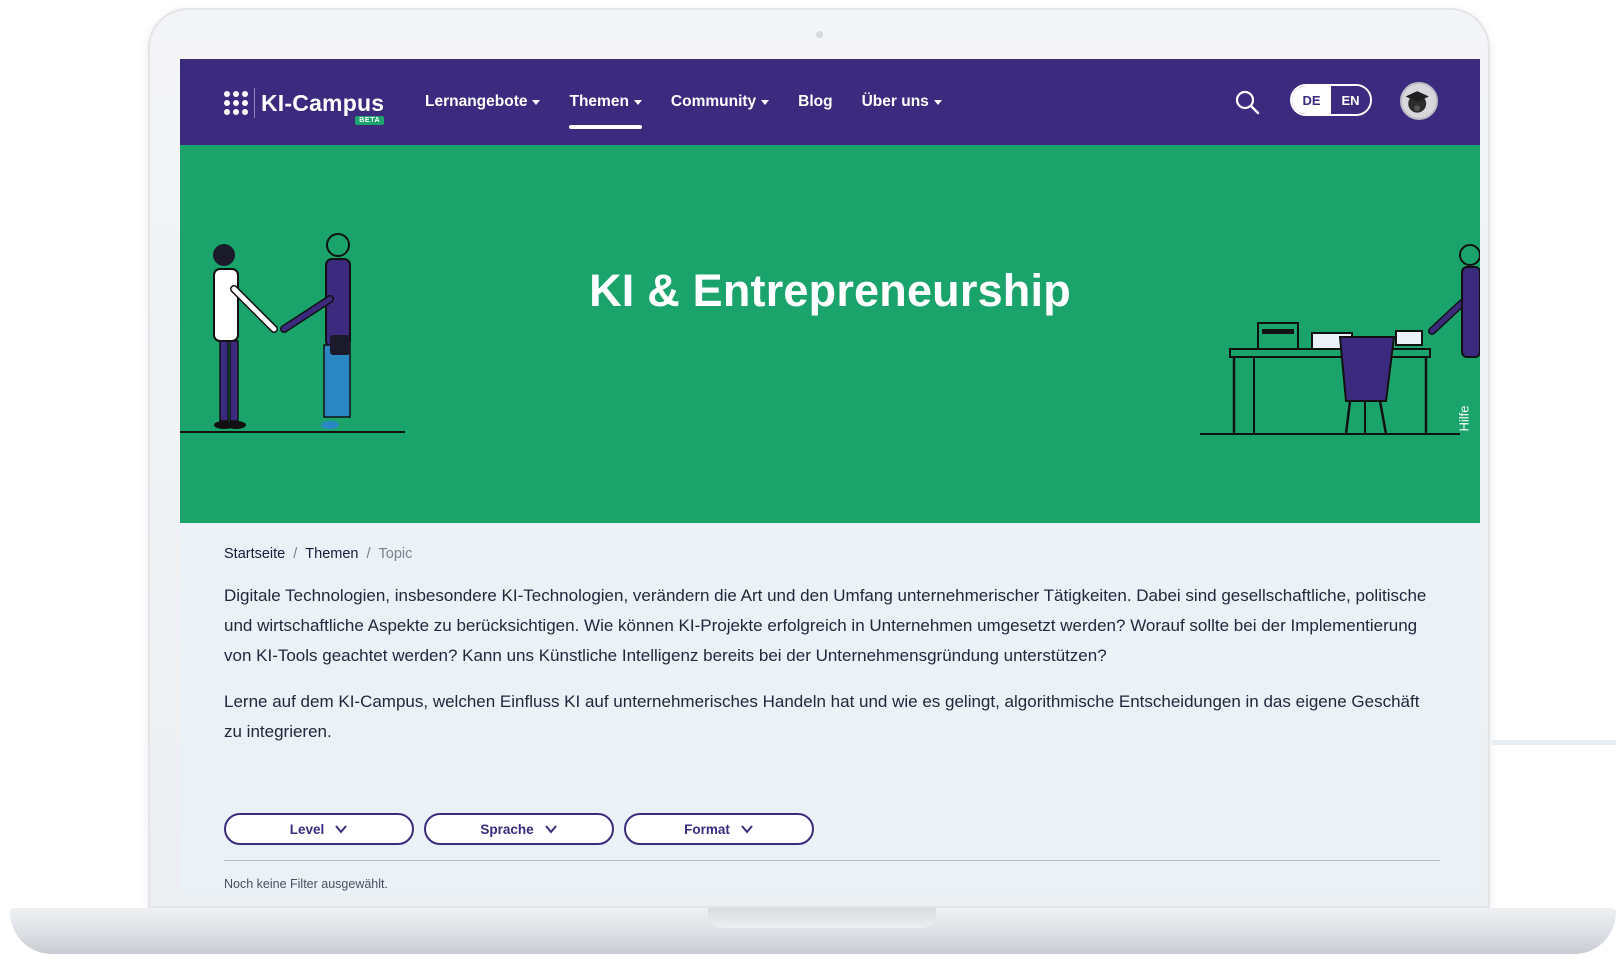  What do you see at coordinates (832, 860) in the screenshot?
I see `filter-divider` at bounding box center [832, 860].